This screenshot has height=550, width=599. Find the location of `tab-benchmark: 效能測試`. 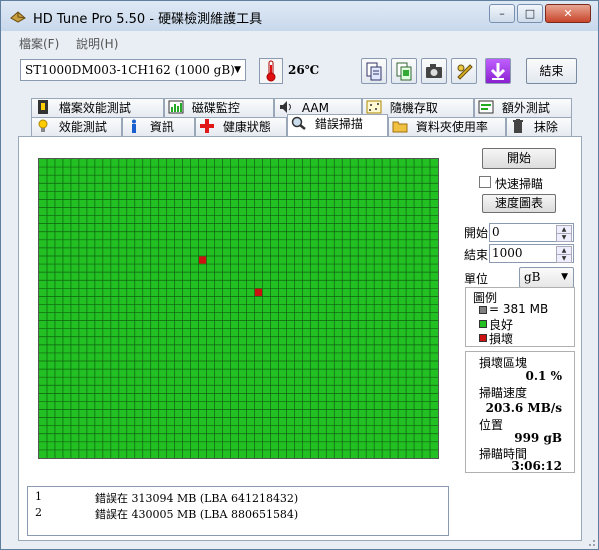

tab-benchmark: 效能測試 is located at coordinates (76, 126).